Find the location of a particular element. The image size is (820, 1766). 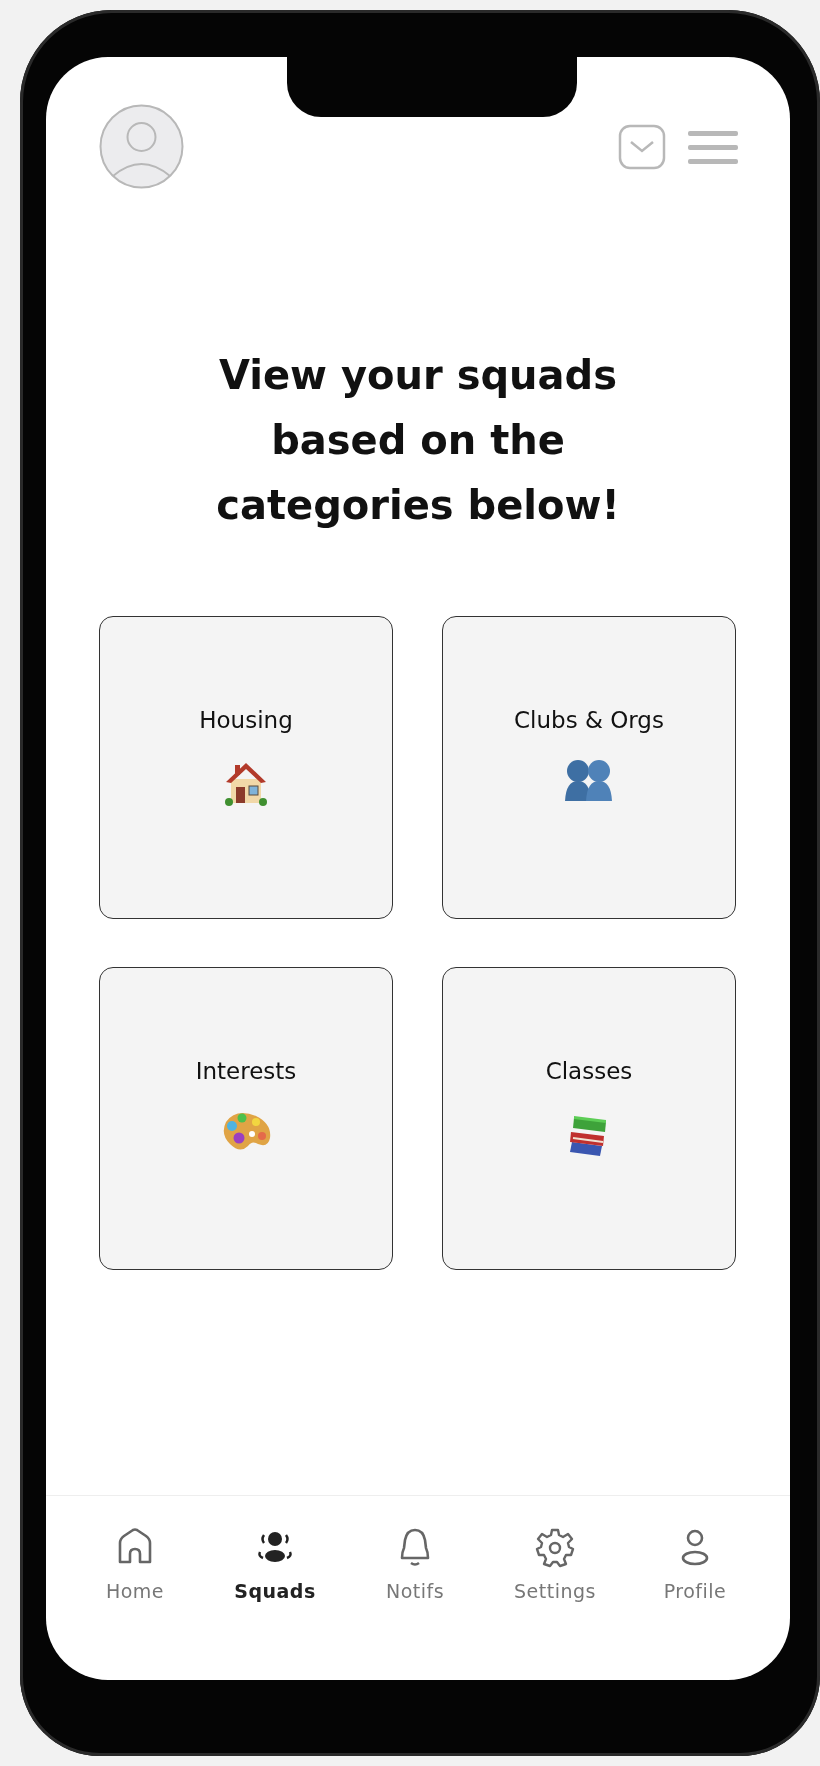

avatar-icon is located at coordinates (141, 146).